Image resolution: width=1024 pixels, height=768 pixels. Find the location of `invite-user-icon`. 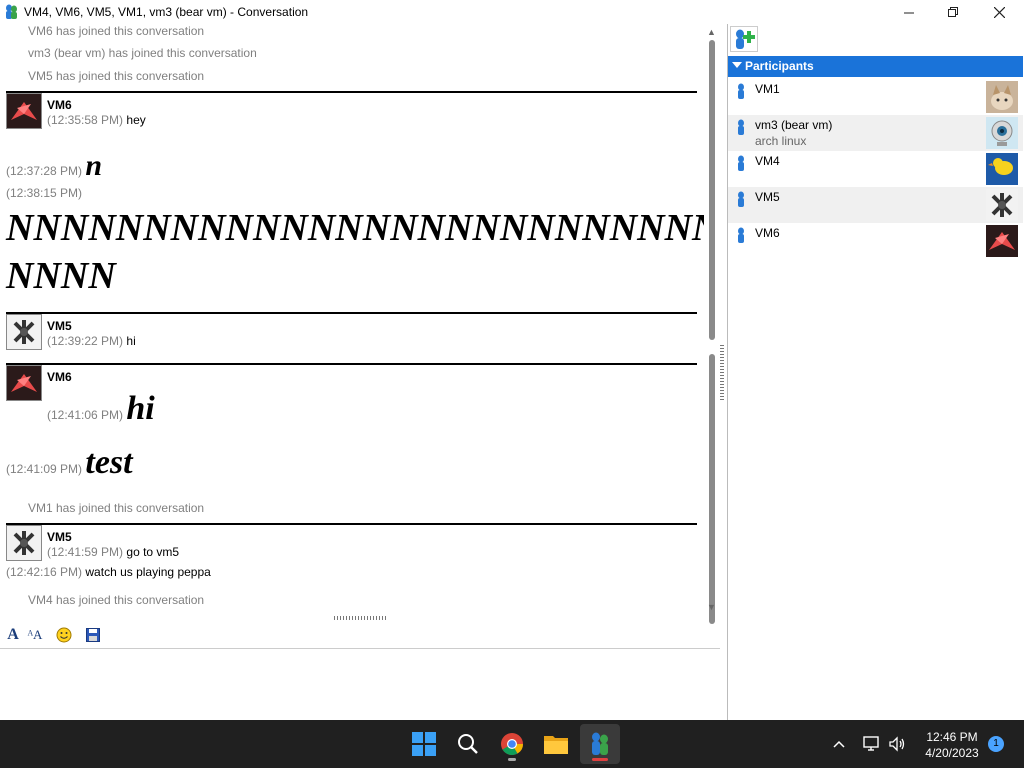

invite-user-icon is located at coordinates (745, 39).